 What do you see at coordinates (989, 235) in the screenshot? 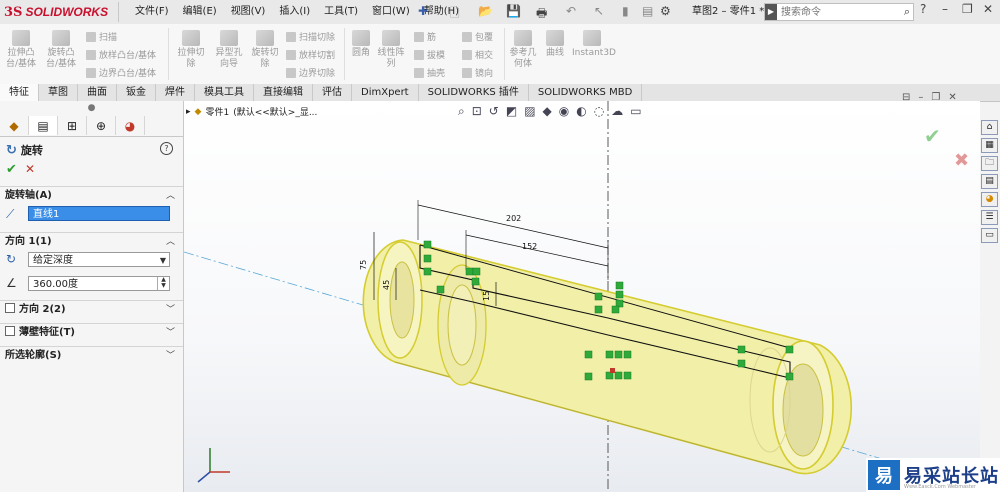
I see `forum-icon: ▭` at bounding box center [989, 235].